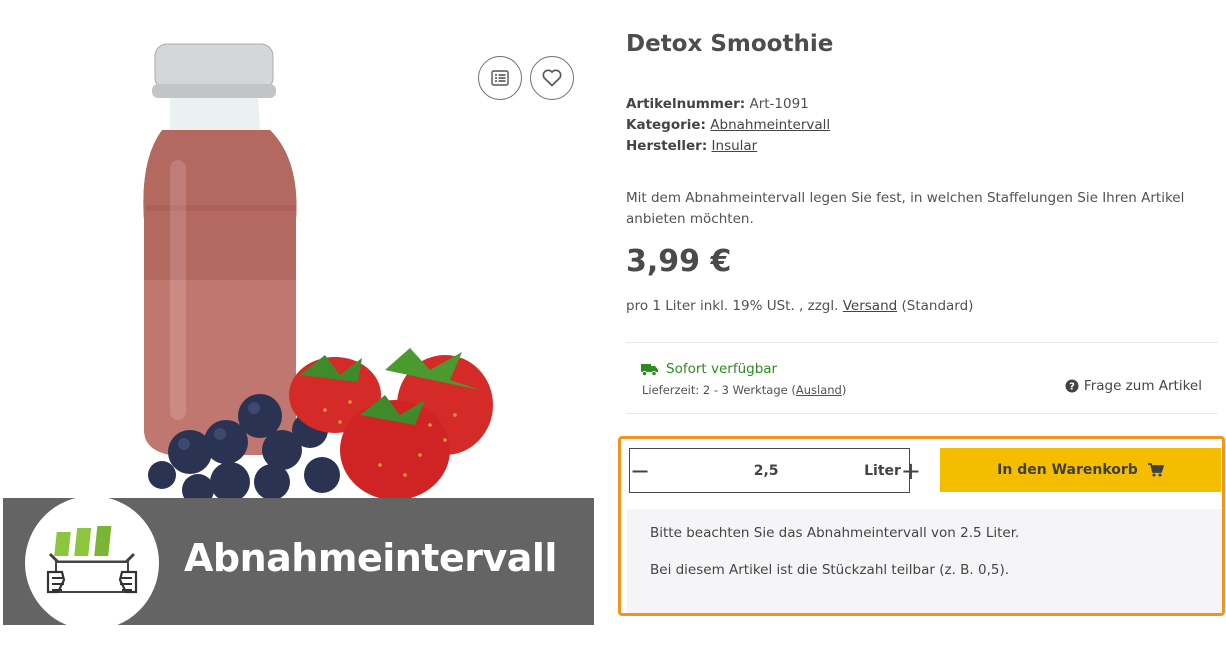 Image resolution: width=1226 pixels, height=655 pixels. Describe the element at coordinates (679, 261) in the screenshot. I see `product-price: 3,99 €` at that location.